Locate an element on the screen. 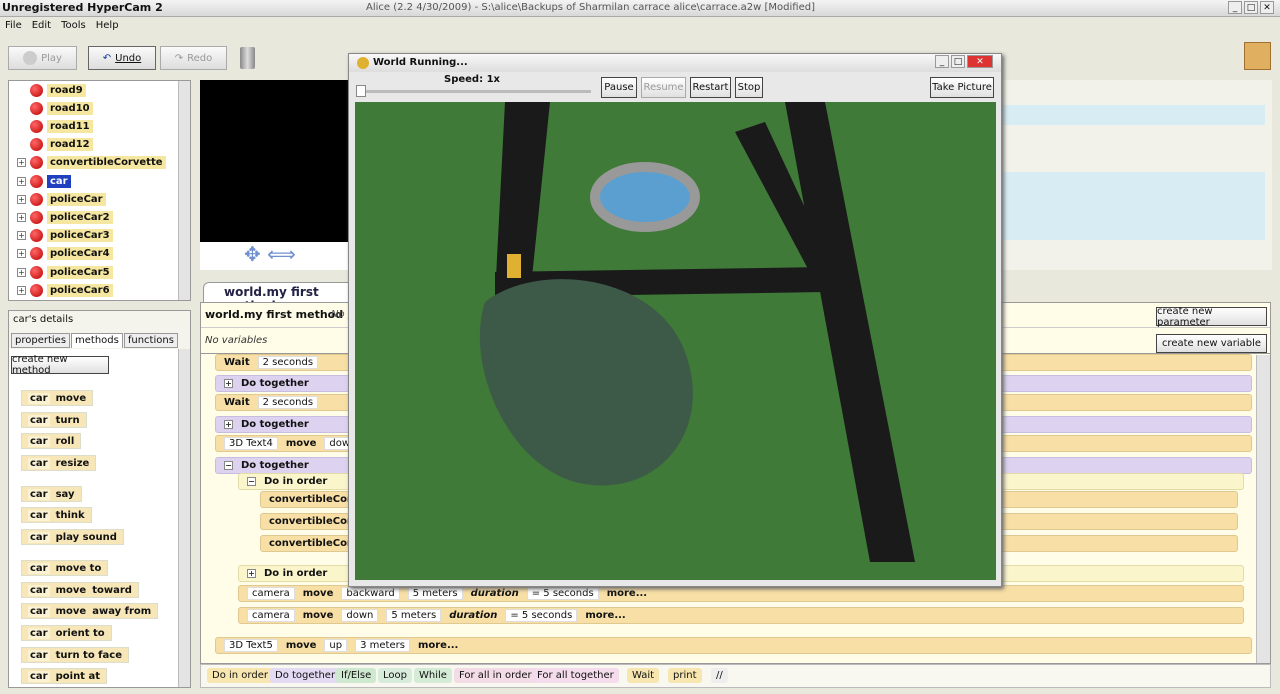 This screenshot has width=1280, height=694. tree-item: road9 is located at coordinates (51, 90).